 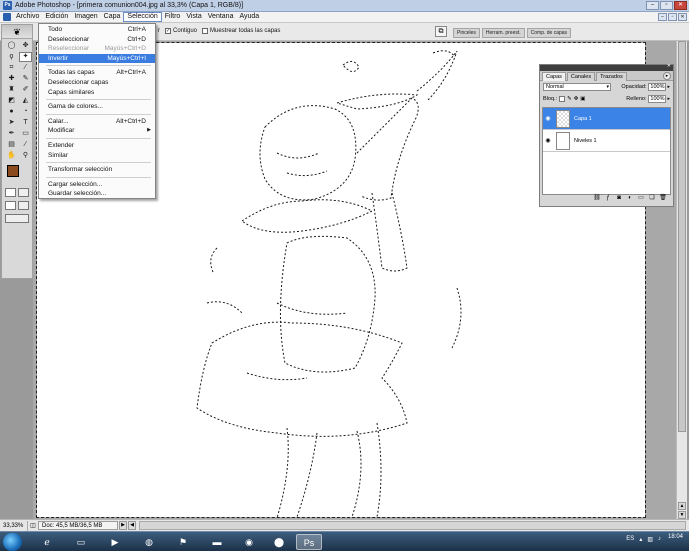 What do you see at coordinates (142, 17) in the screenshot?
I see `menu-seleccion: Selección` at bounding box center [142, 17].